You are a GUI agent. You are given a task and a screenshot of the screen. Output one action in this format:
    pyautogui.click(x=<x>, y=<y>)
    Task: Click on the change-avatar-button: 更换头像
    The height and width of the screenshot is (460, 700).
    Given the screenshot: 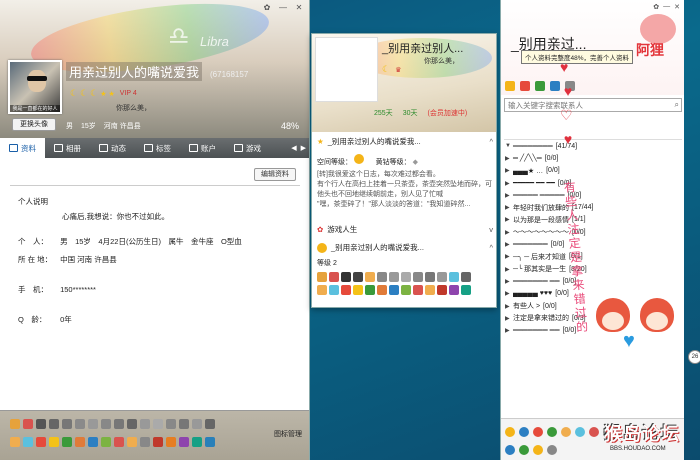 What is the action you would take?
    pyautogui.click(x=34, y=124)
    